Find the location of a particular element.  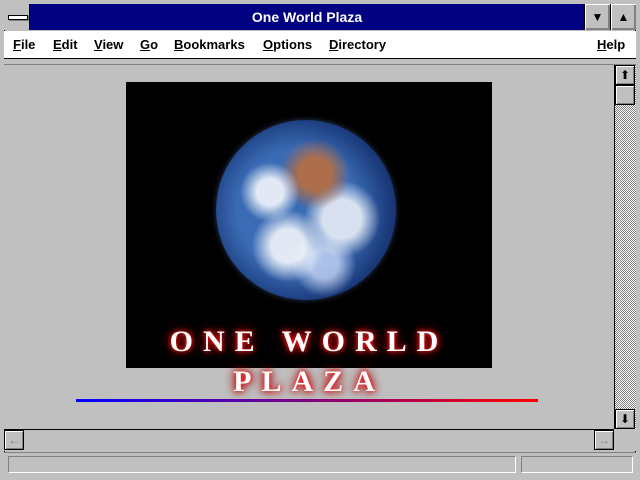

menu-directory: Directory is located at coordinates (357, 44).